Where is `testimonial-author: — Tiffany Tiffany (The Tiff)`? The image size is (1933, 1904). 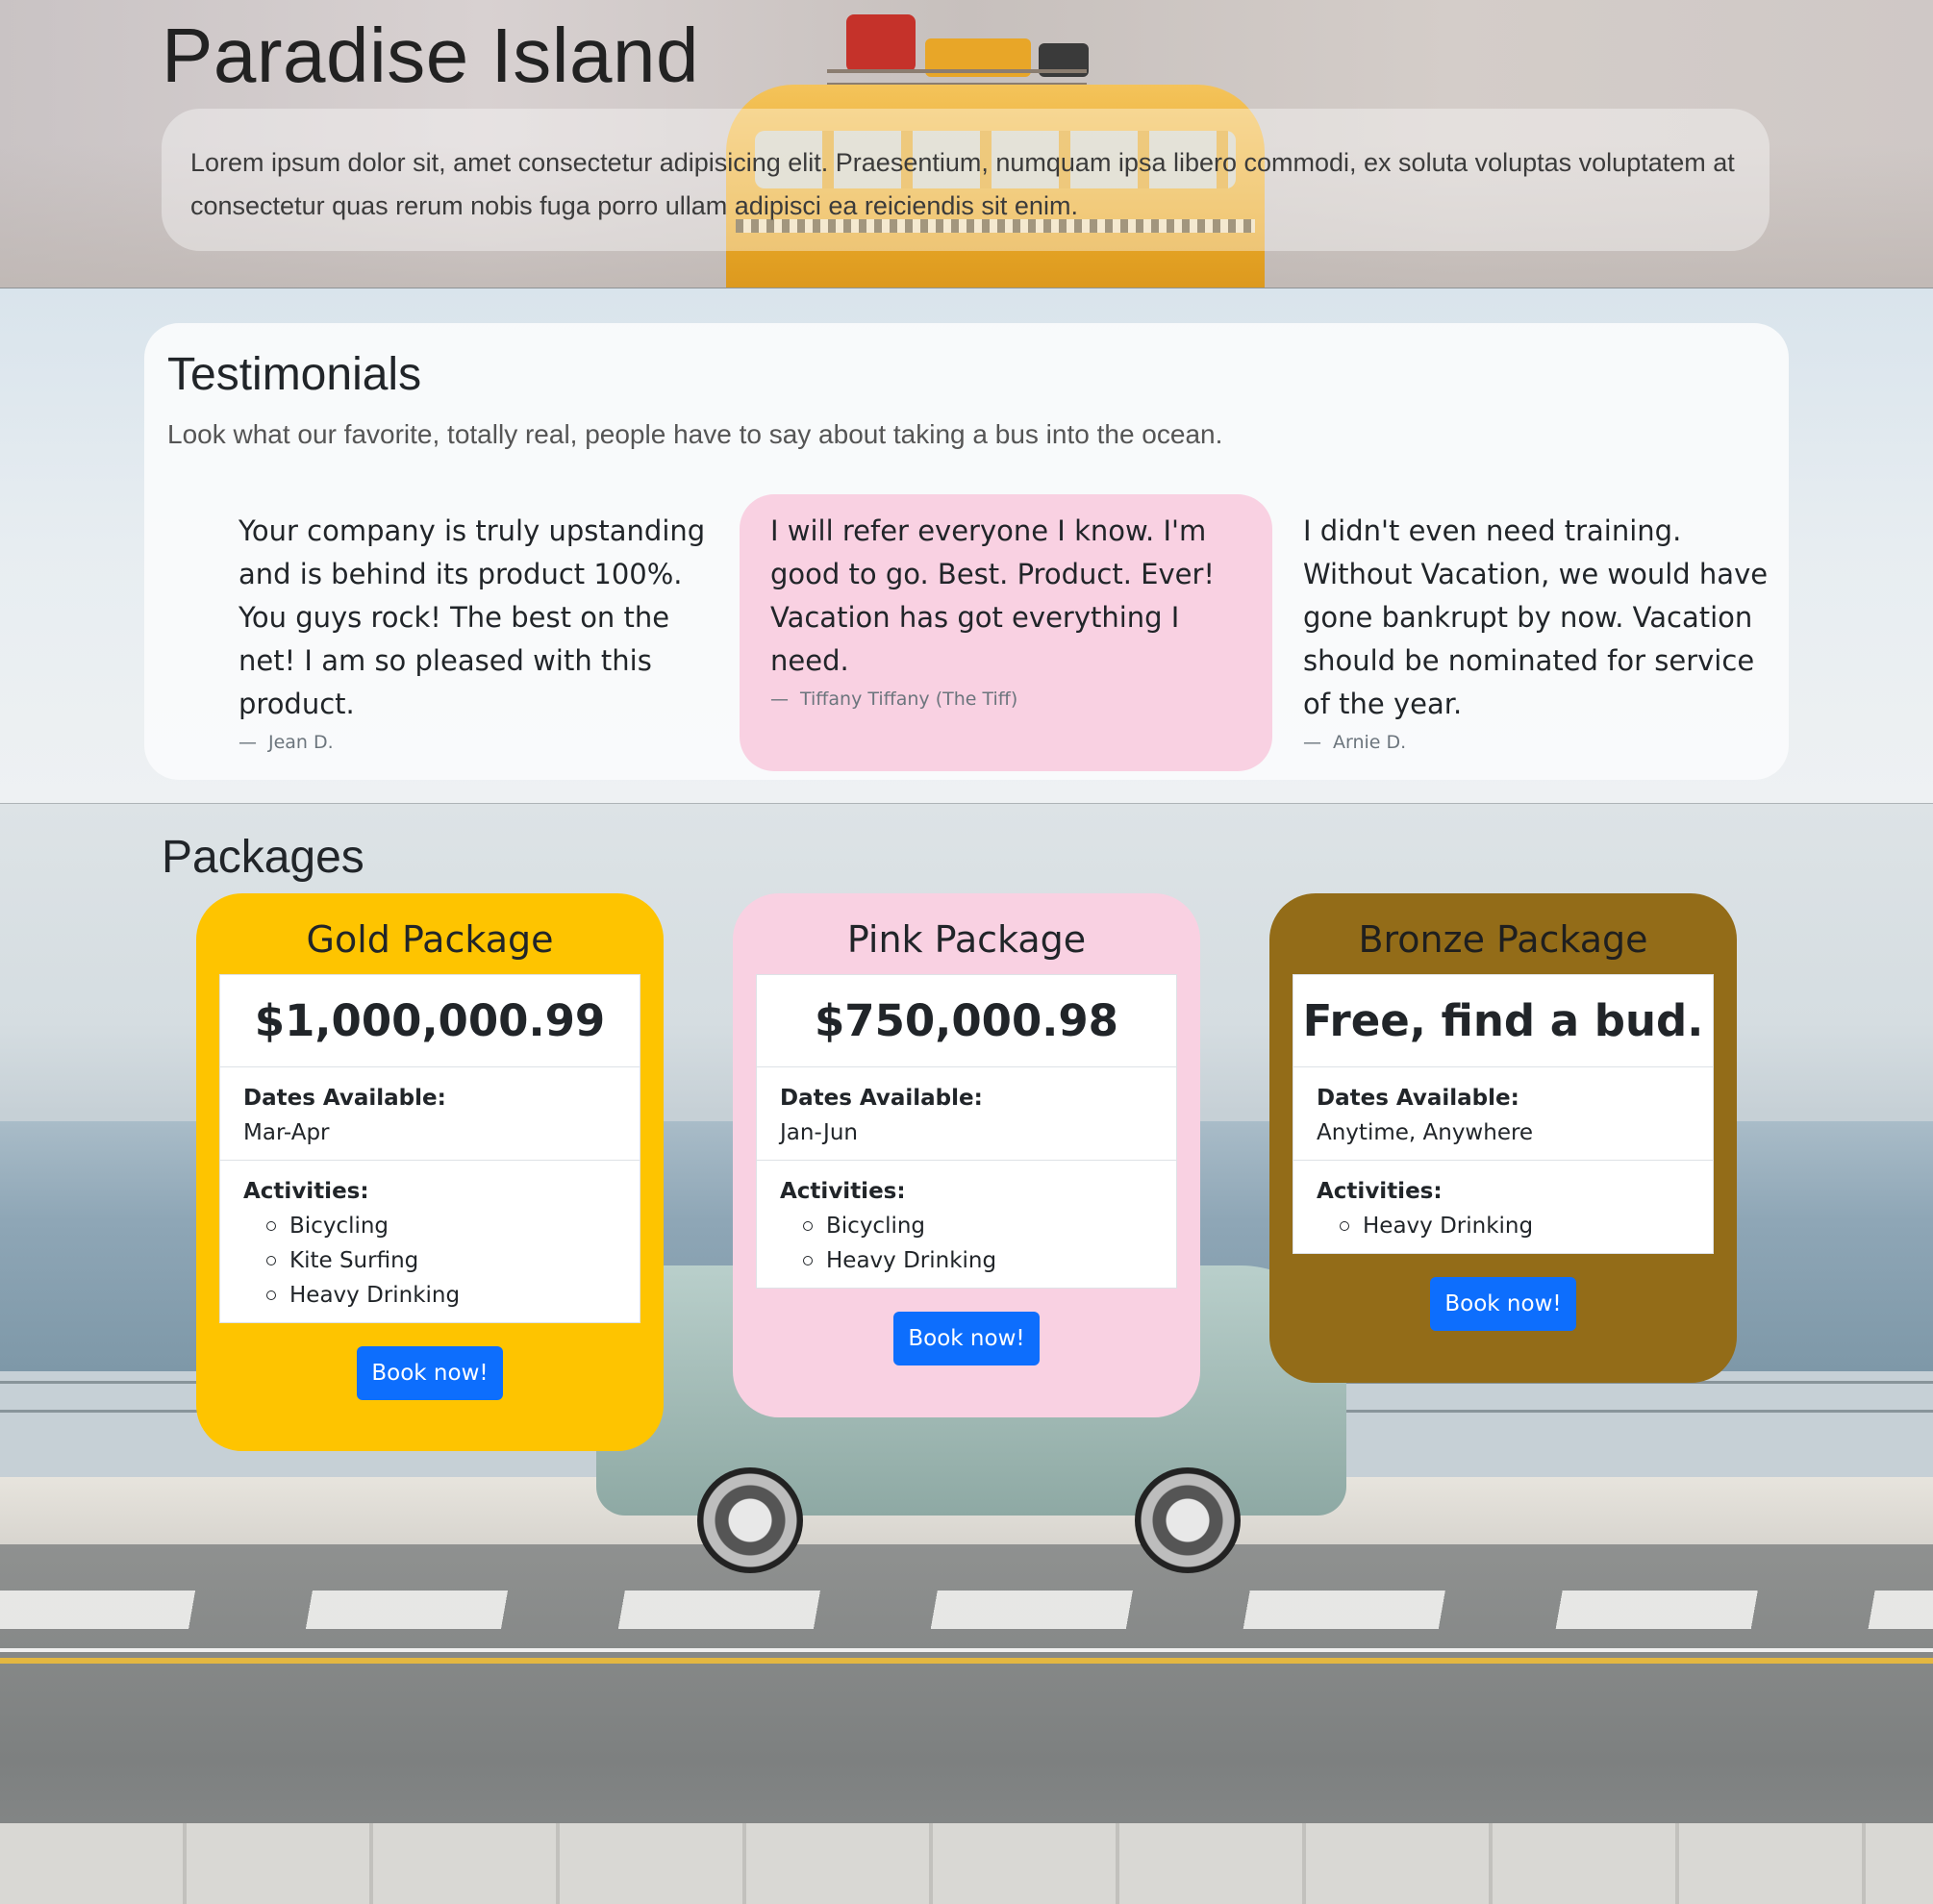
testimonial-author: — Tiffany Tiffany (The Tiff) is located at coordinates (1006, 699).